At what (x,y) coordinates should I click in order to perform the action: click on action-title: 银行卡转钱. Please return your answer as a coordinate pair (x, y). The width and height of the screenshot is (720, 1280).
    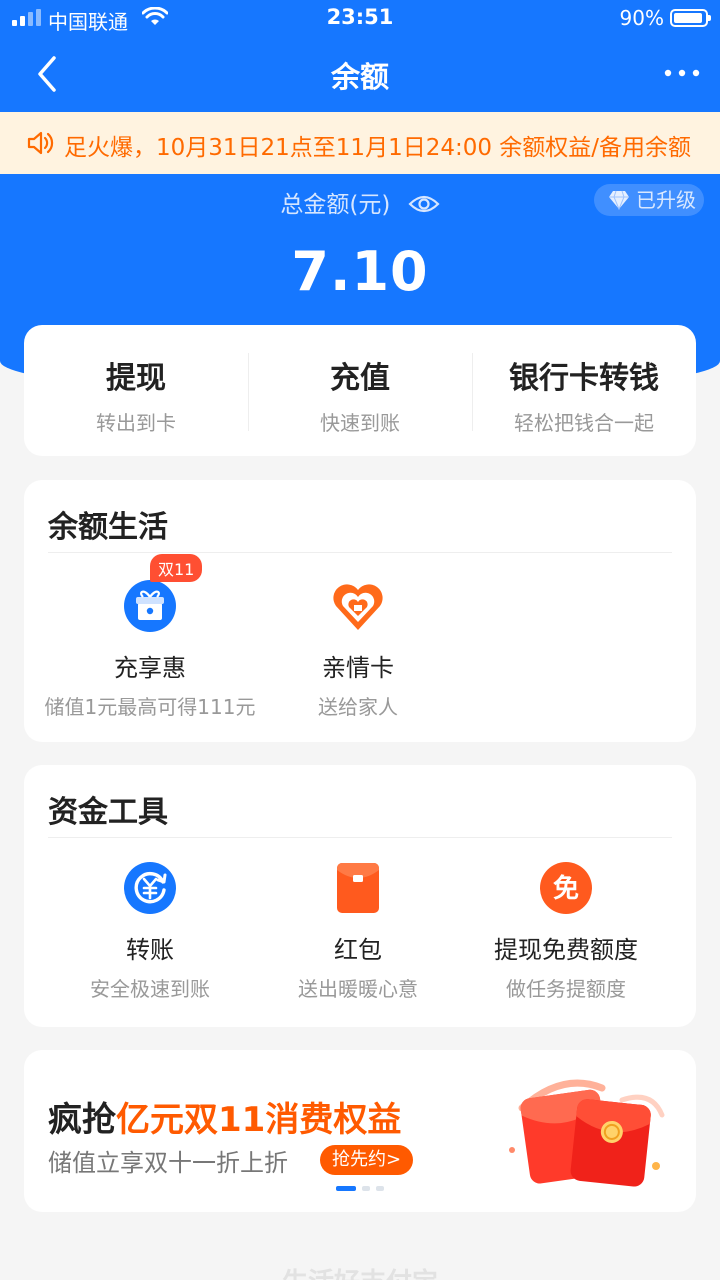
    Looking at the image, I should click on (584, 378).